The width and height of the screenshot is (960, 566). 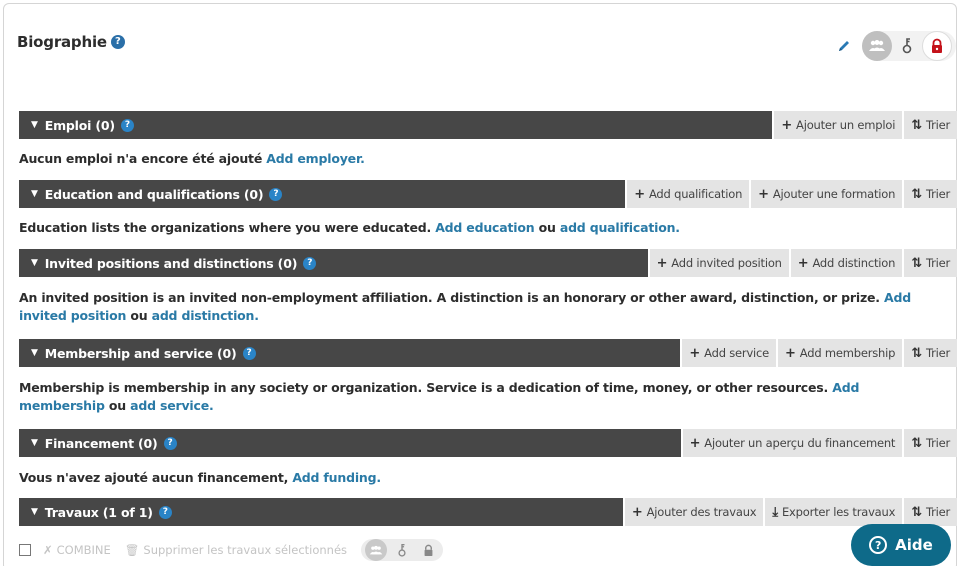 I want to click on add-qualification-button: + Add qualification, so click(x=687, y=194).